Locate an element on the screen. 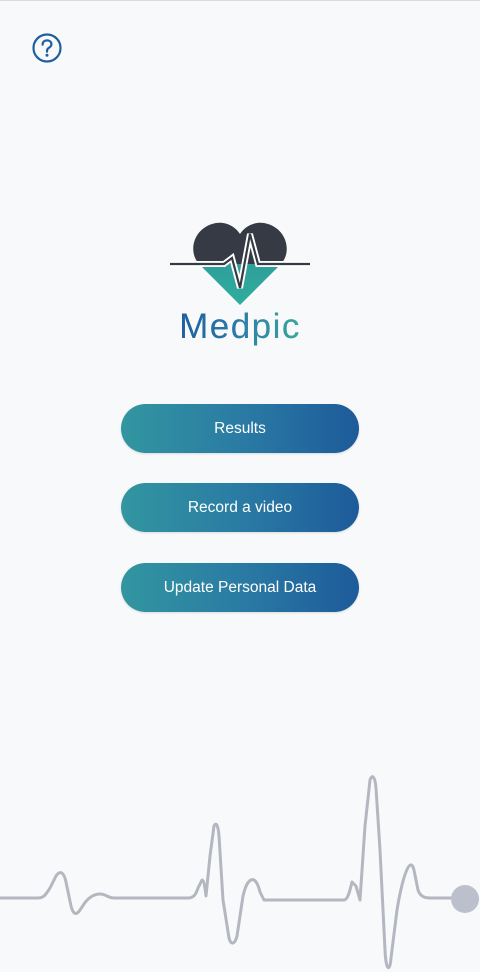  record-video-button-label: Record a video is located at coordinates (240, 507).